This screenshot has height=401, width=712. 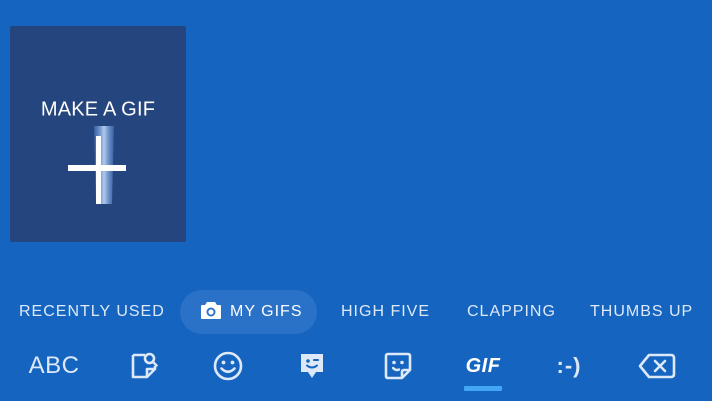 I want to click on category-clapping: CLAPPING, so click(x=511, y=312).